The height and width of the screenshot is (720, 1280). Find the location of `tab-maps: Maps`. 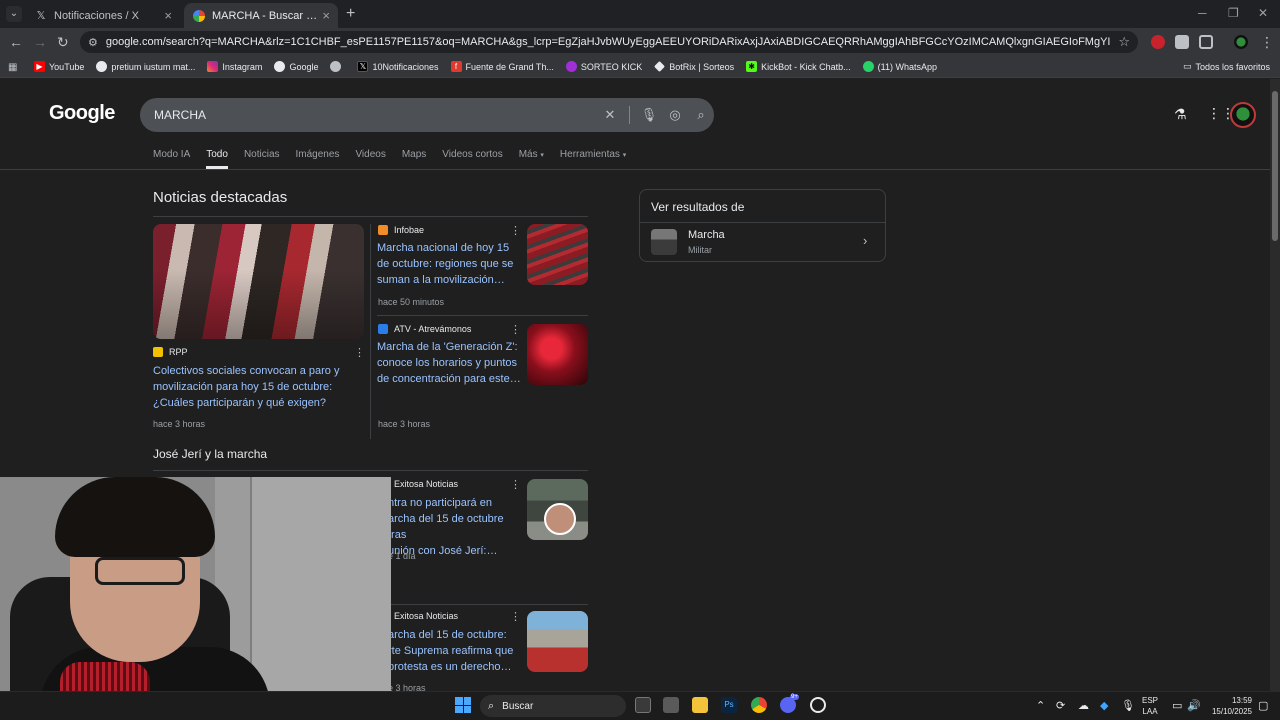

tab-maps: Maps is located at coordinates (414, 159).